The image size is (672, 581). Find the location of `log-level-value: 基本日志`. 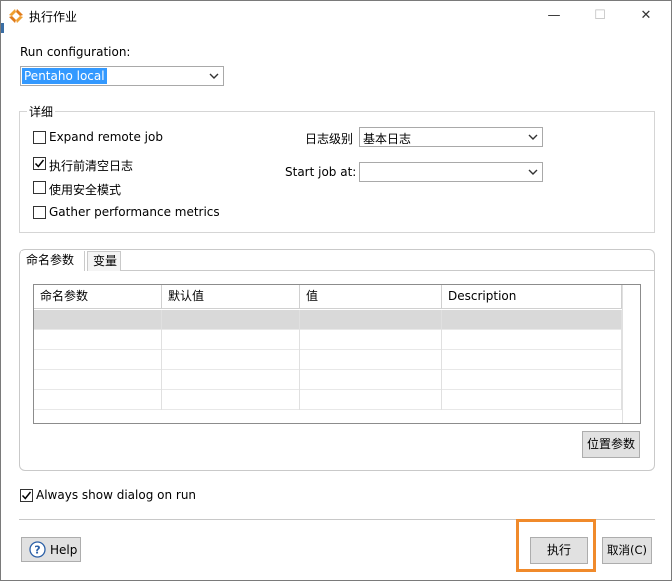

log-level-value: 基本日志 is located at coordinates (387, 139).